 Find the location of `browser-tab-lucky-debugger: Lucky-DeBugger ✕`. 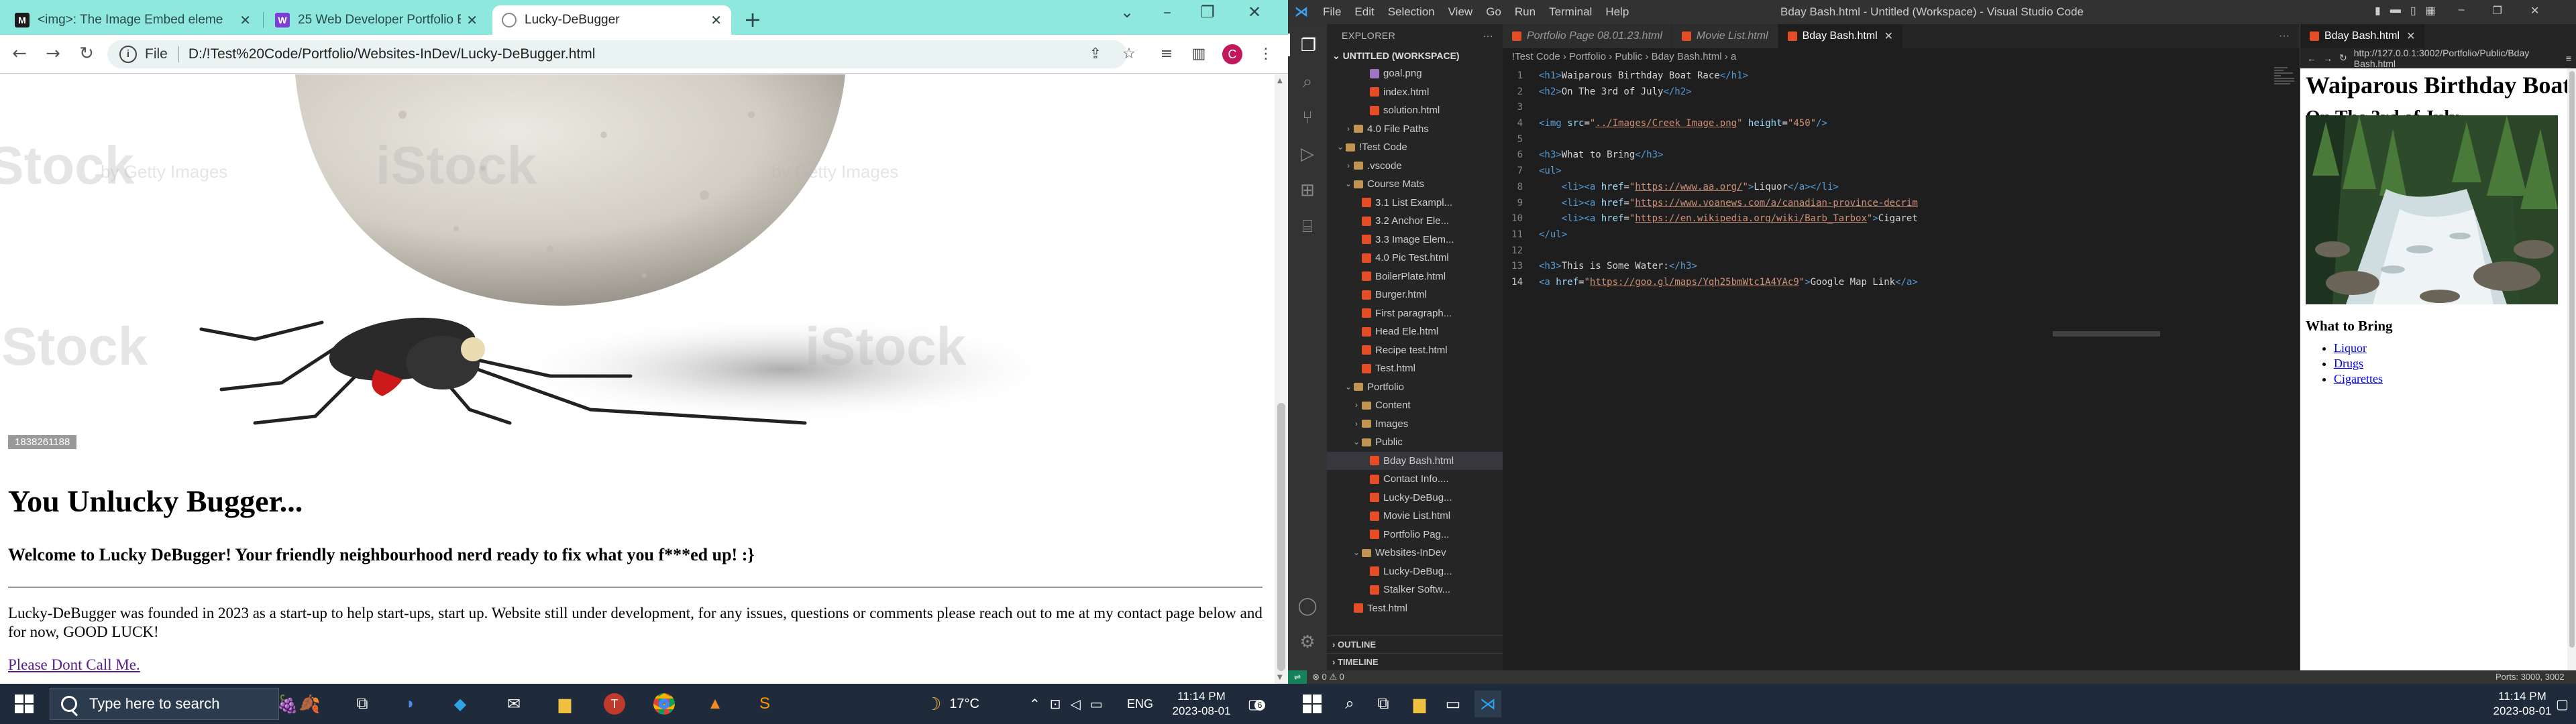

browser-tab-lucky-debugger: Lucky-DeBugger ✕ is located at coordinates (611, 20).